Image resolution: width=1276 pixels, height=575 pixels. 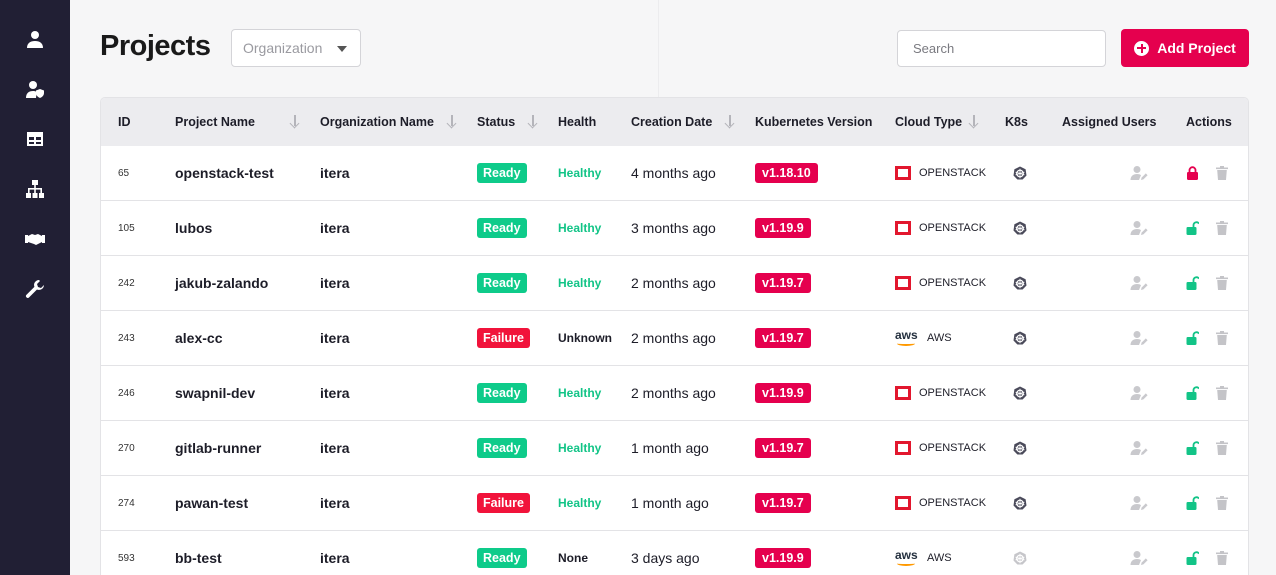 What do you see at coordinates (155, 46) in the screenshot?
I see `page-title: Projects` at bounding box center [155, 46].